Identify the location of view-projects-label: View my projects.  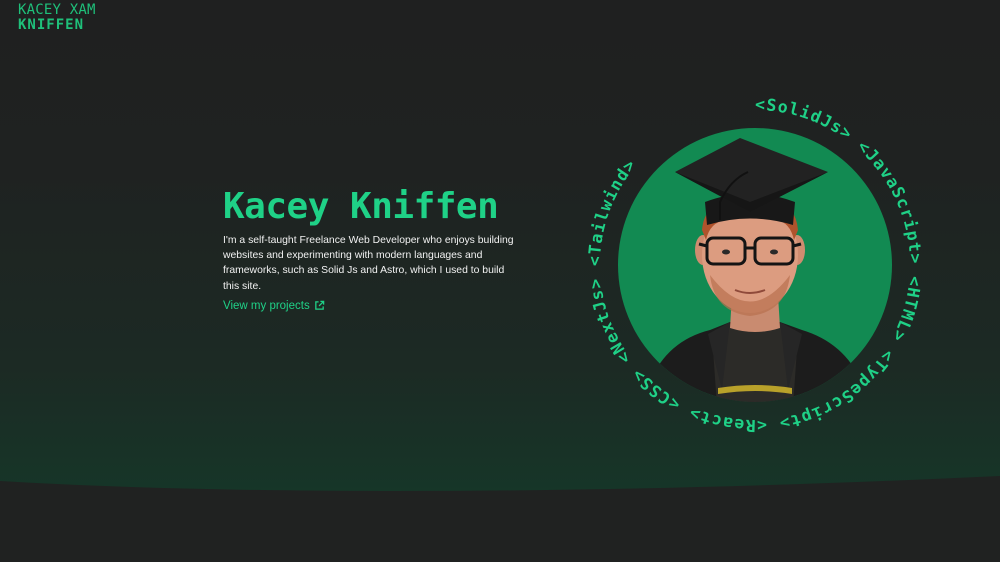
(266, 305).